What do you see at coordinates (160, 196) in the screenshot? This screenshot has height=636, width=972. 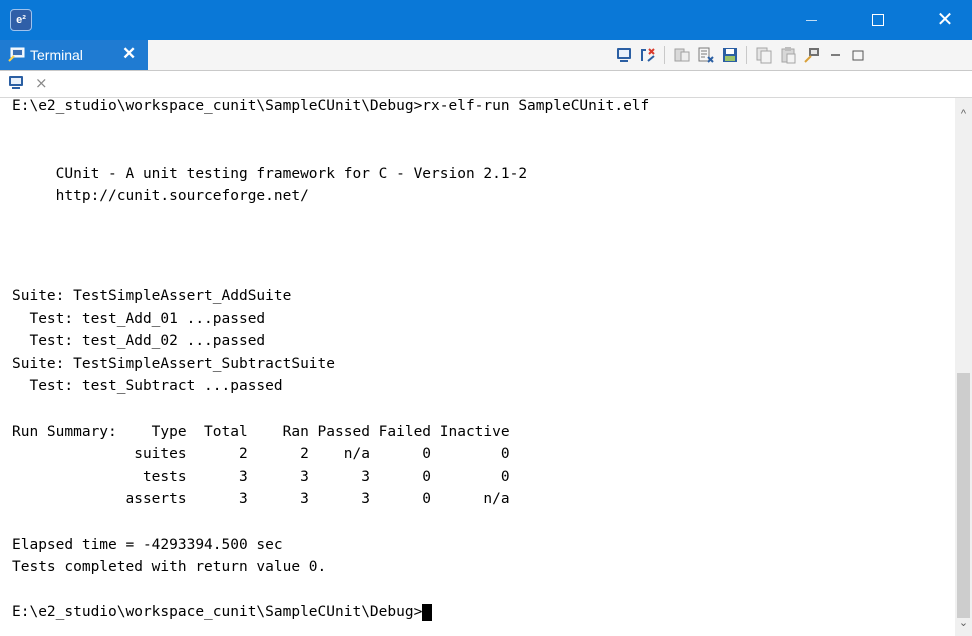 I see `terminal-line: http://cunit.sourceforge.net/` at bounding box center [160, 196].